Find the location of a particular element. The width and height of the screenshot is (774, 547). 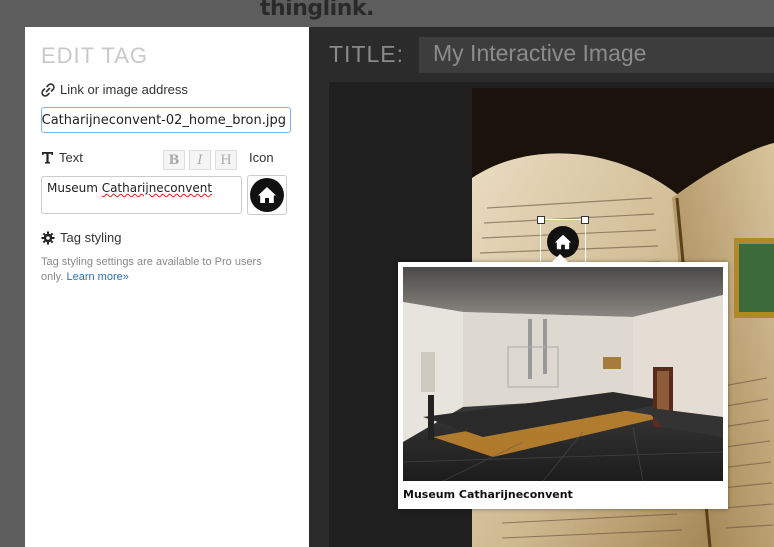

link-label-row: Link or image address is located at coordinates (114, 89).